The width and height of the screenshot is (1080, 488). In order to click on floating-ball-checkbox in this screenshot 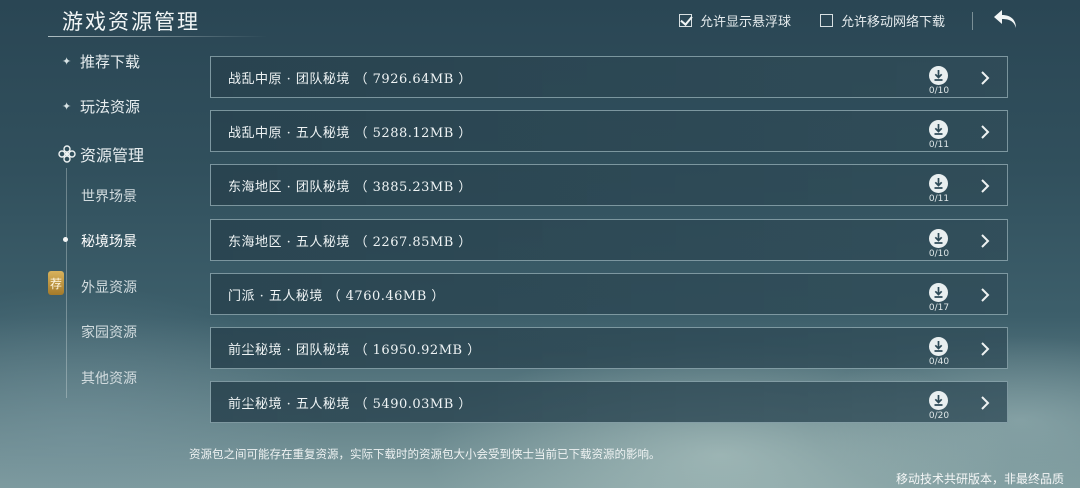, I will do `click(685, 20)`.